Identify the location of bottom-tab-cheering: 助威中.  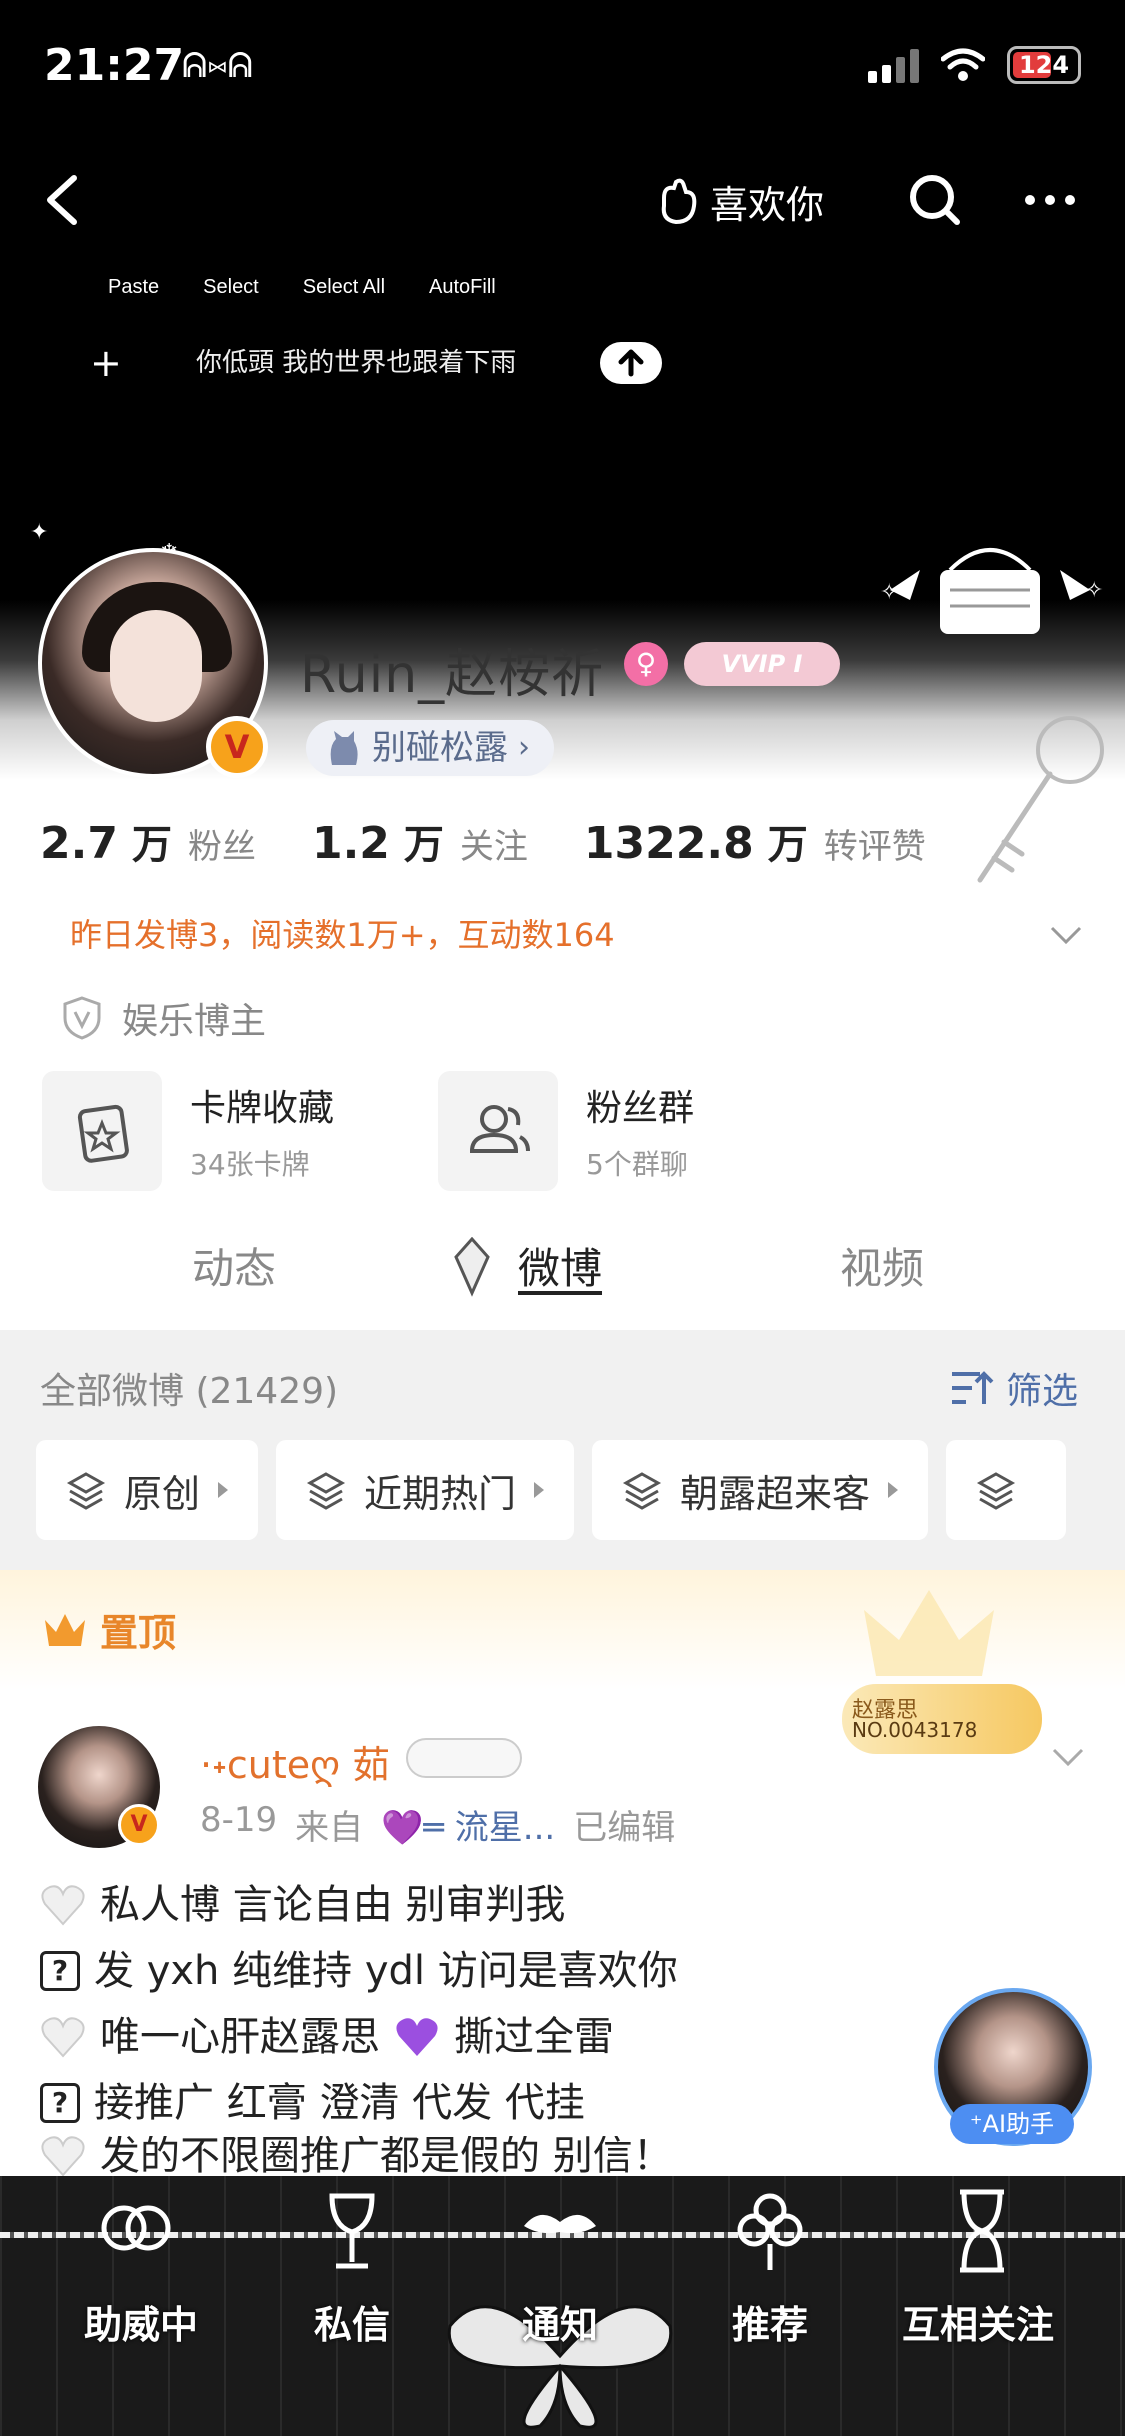
(141, 2321).